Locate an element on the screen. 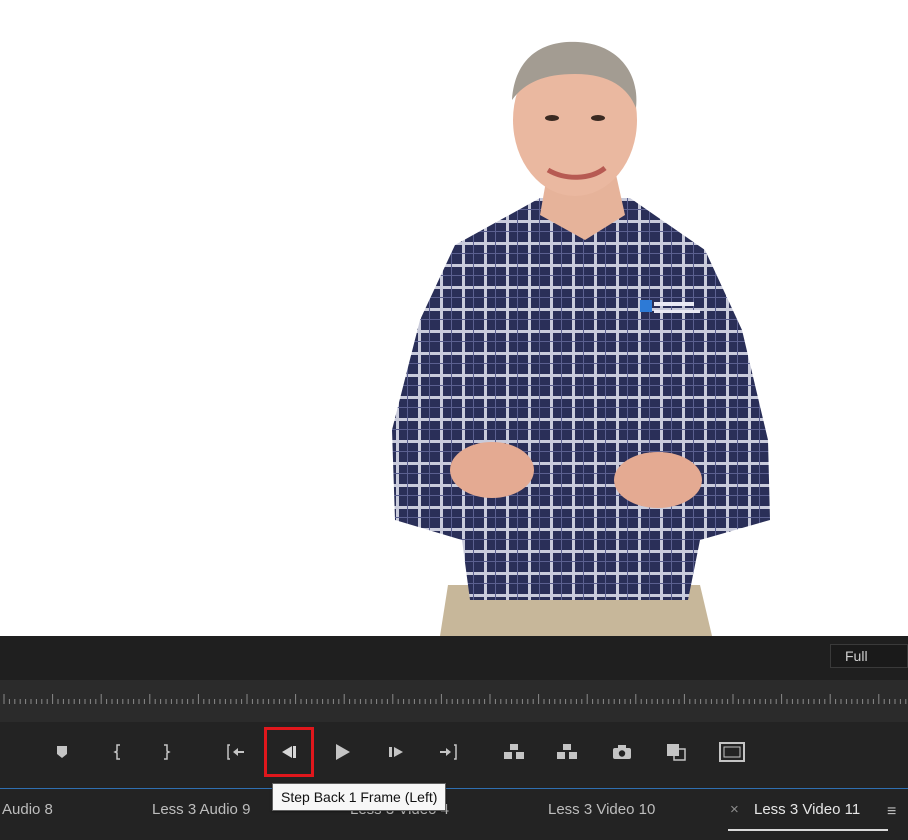  tab-close-icon: × is located at coordinates (734, 809).